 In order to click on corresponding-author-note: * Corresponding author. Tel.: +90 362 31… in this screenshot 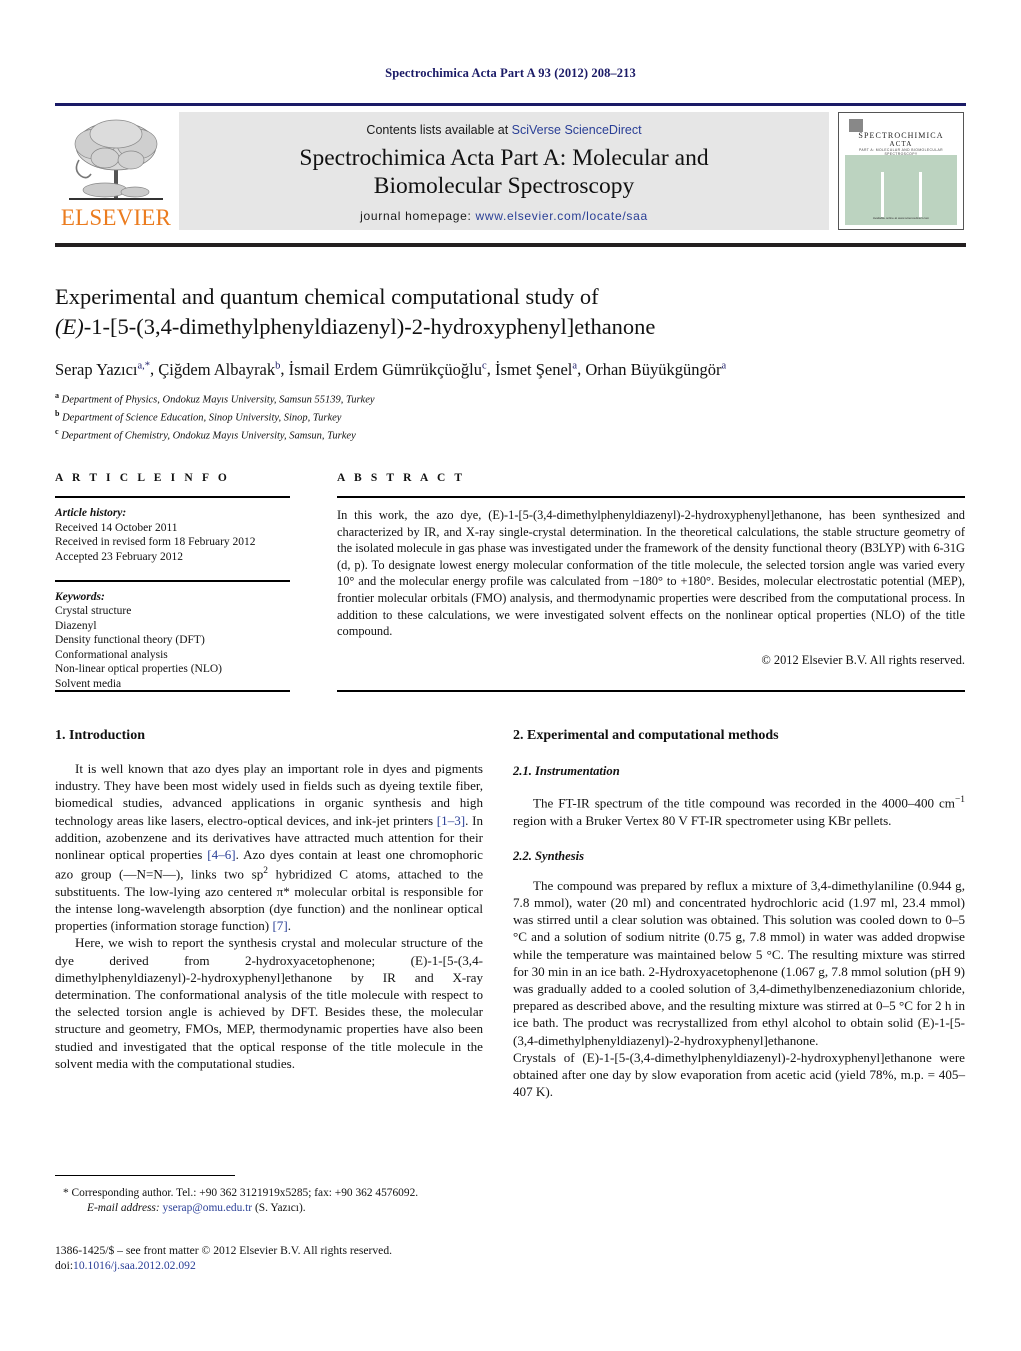, I will do `click(241, 1193)`.